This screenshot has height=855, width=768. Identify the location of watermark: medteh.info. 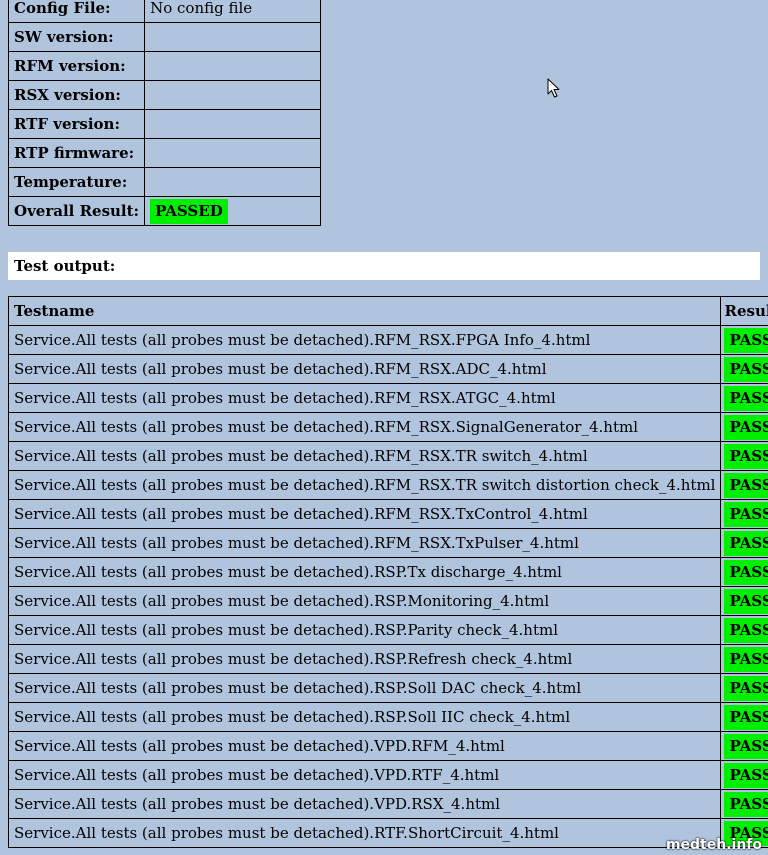
(713, 845).